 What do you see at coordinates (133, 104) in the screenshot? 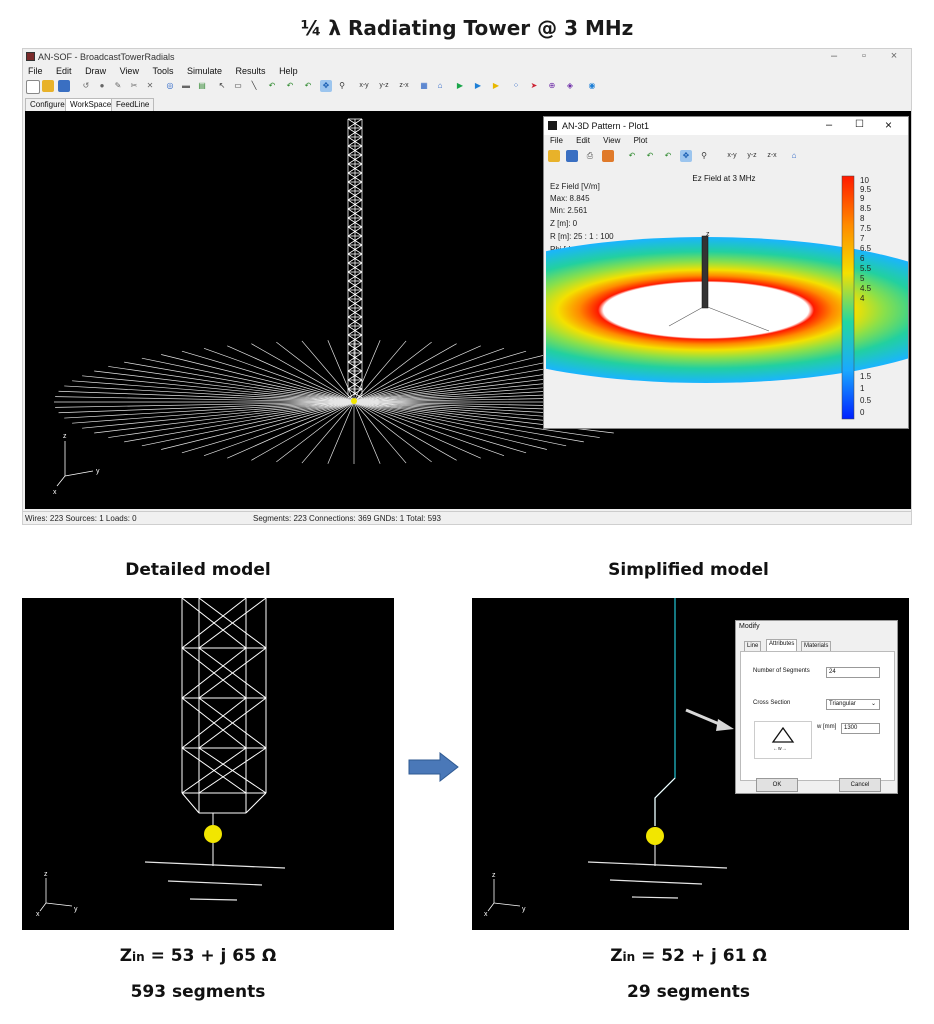
I see `tab-feedline: FeedLine` at bounding box center [133, 104].